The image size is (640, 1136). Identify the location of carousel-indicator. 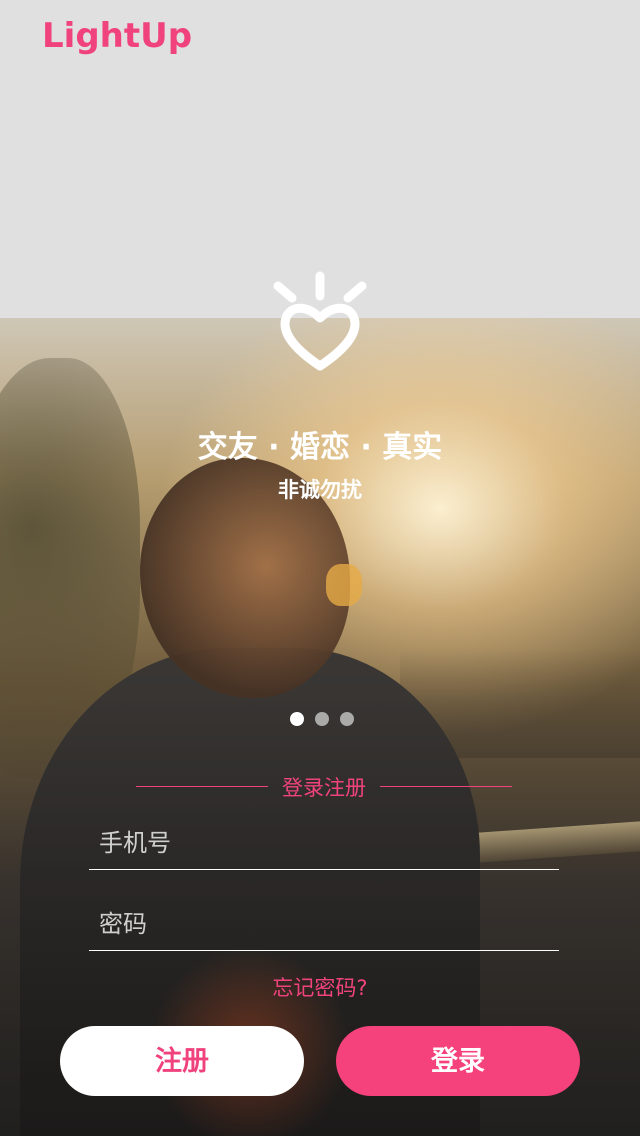
(325, 720).